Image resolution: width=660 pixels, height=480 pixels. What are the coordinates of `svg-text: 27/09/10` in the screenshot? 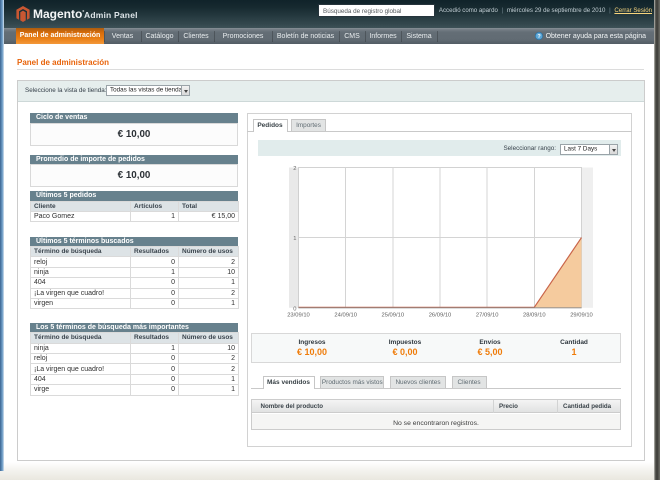 It's located at (487, 315).